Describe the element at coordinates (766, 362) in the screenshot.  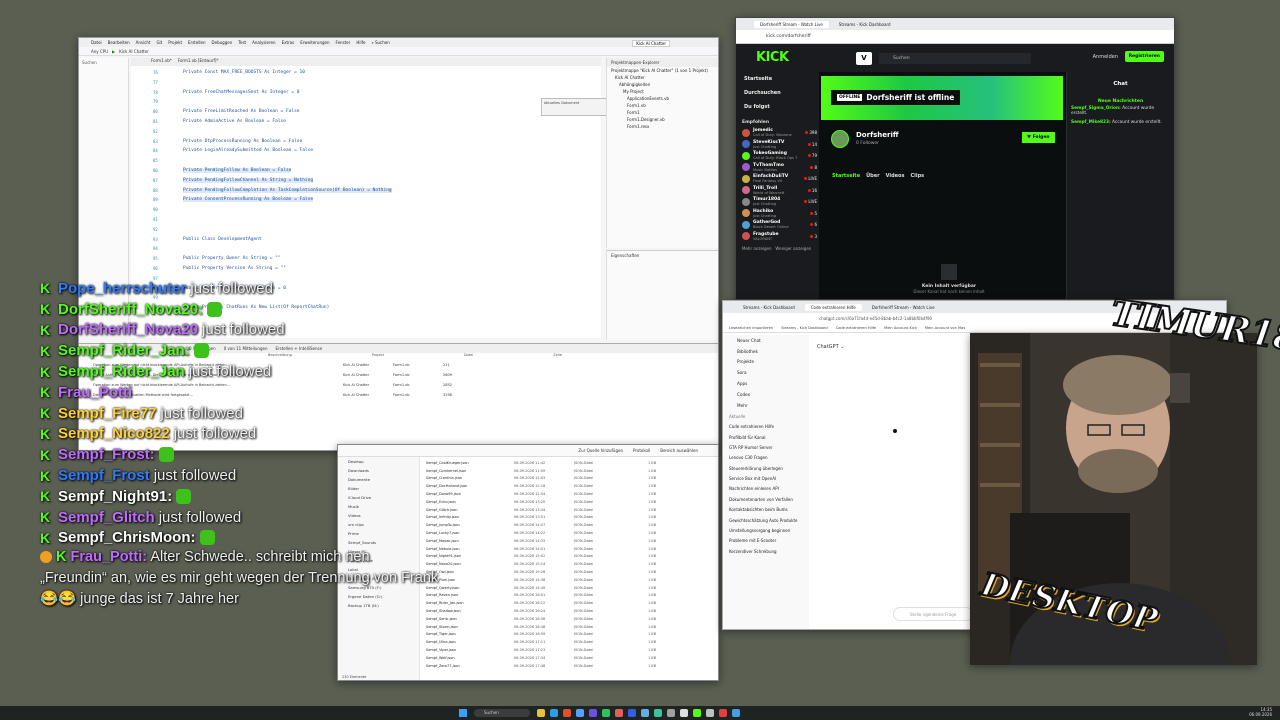
I see `sidebar-menu-item: Projekte` at that location.